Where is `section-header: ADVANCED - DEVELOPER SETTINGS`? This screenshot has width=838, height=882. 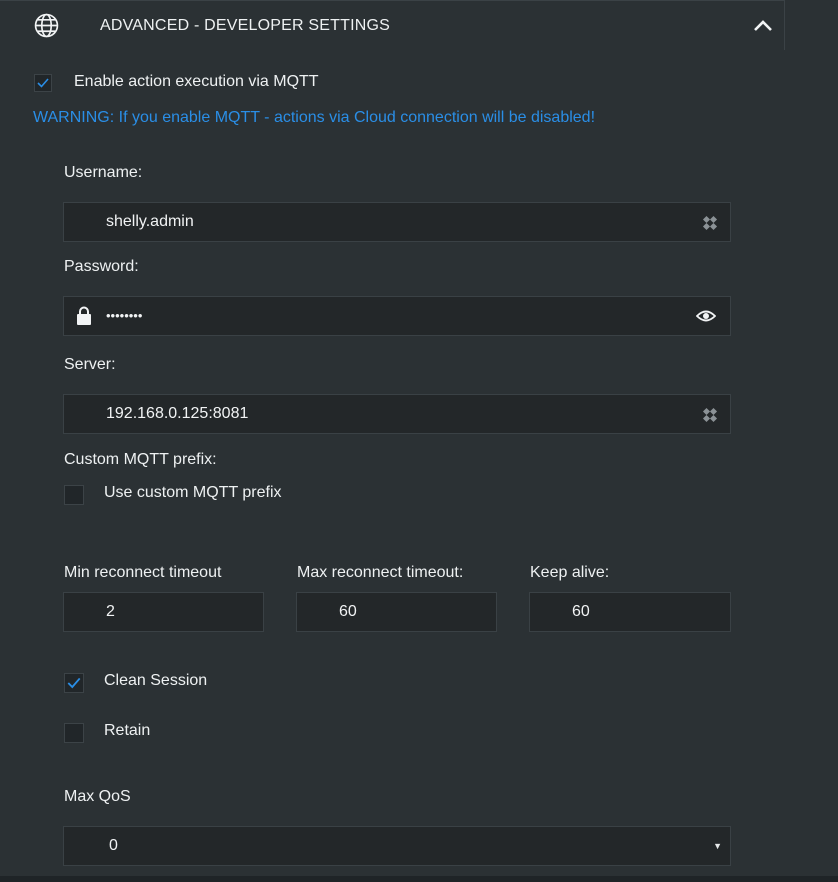 section-header: ADVANCED - DEVELOPER SETTINGS is located at coordinates (392, 25).